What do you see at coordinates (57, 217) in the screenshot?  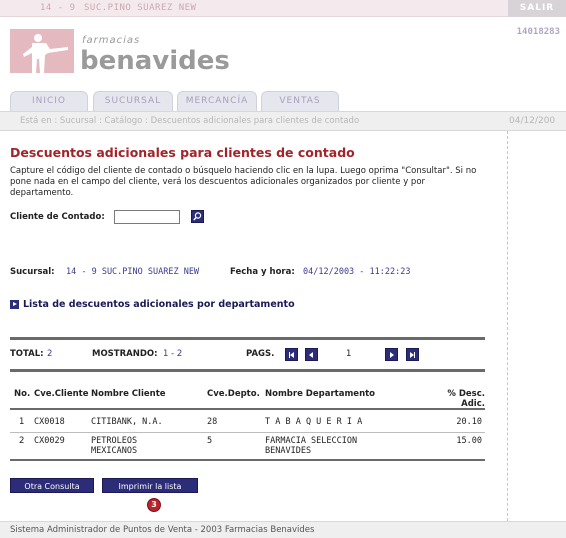 I see `client-label: Cliente de Contado:` at bounding box center [57, 217].